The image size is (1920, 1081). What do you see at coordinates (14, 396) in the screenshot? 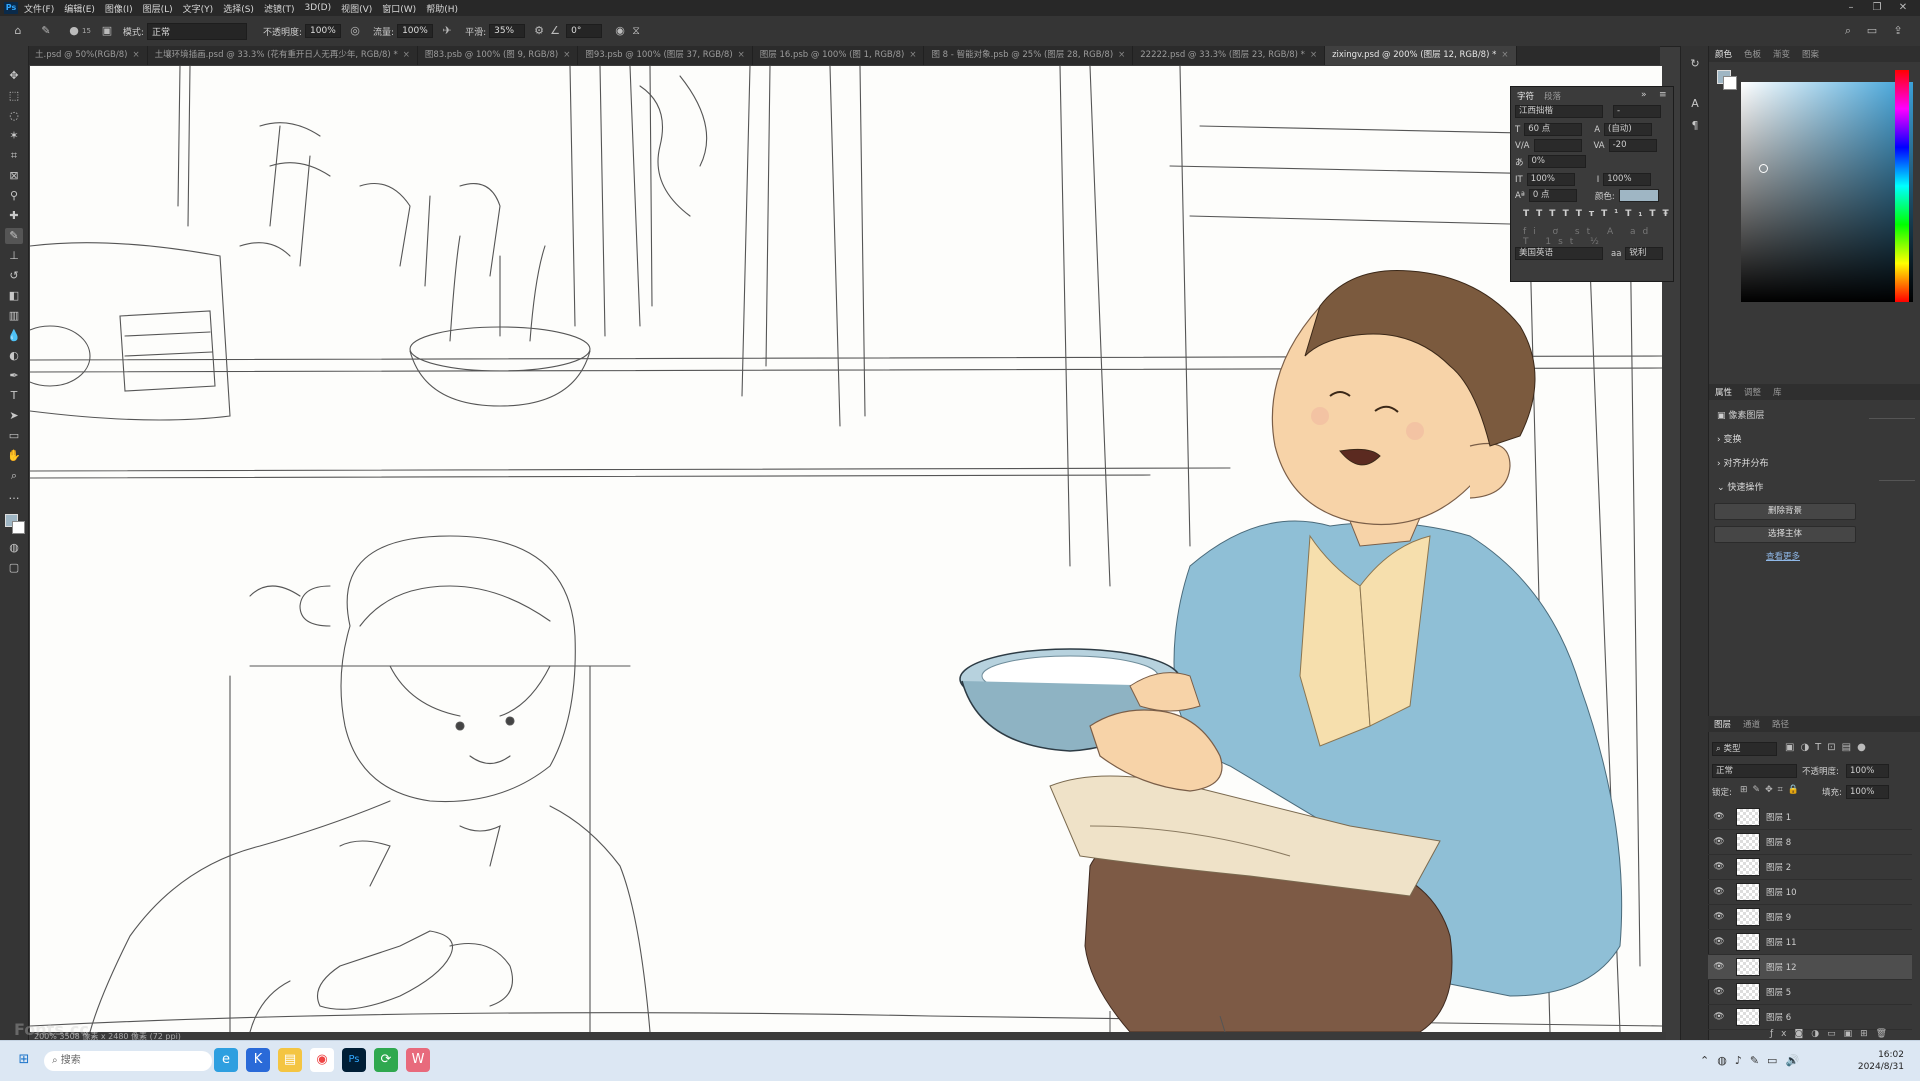
I see `type-tool-icon: T` at bounding box center [14, 396].